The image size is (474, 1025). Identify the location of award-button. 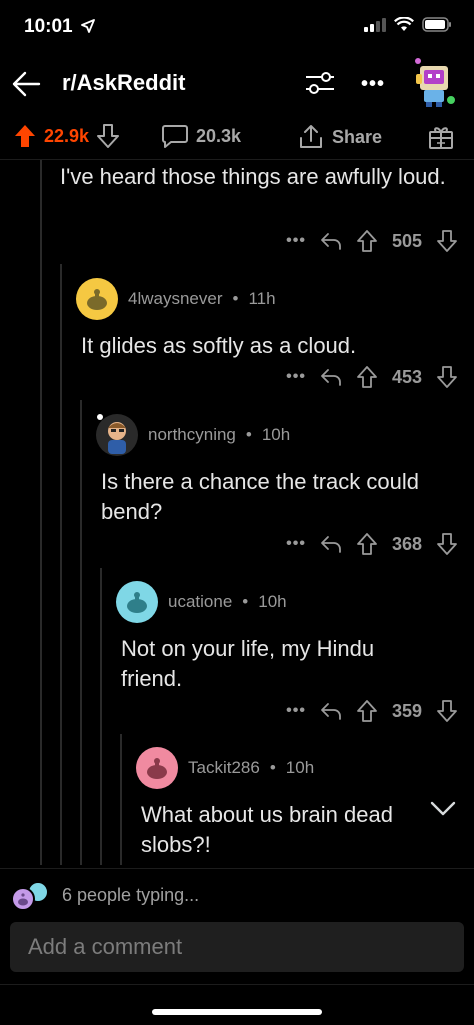
(441, 137).